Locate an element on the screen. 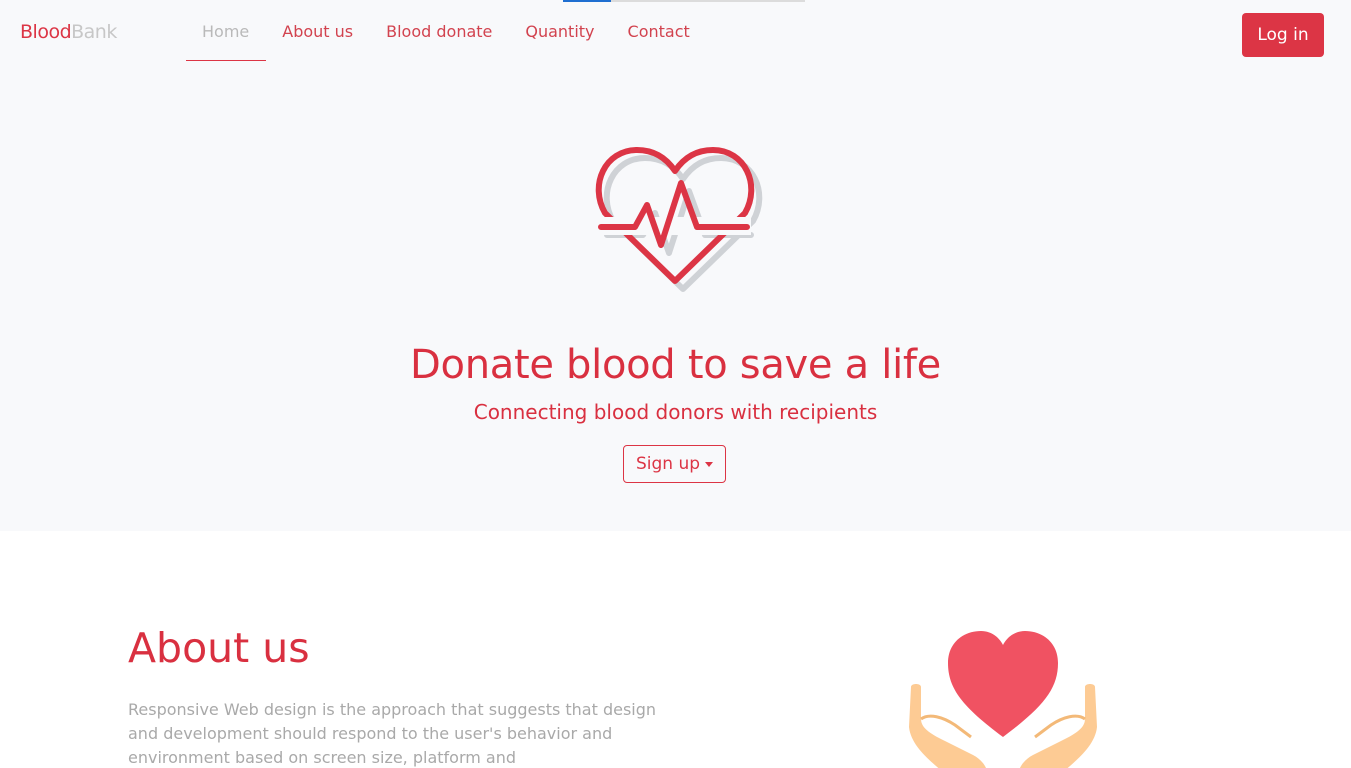 The image size is (1351, 768). hero-title: Donate blood to save a life is located at coordinates (675, 365).